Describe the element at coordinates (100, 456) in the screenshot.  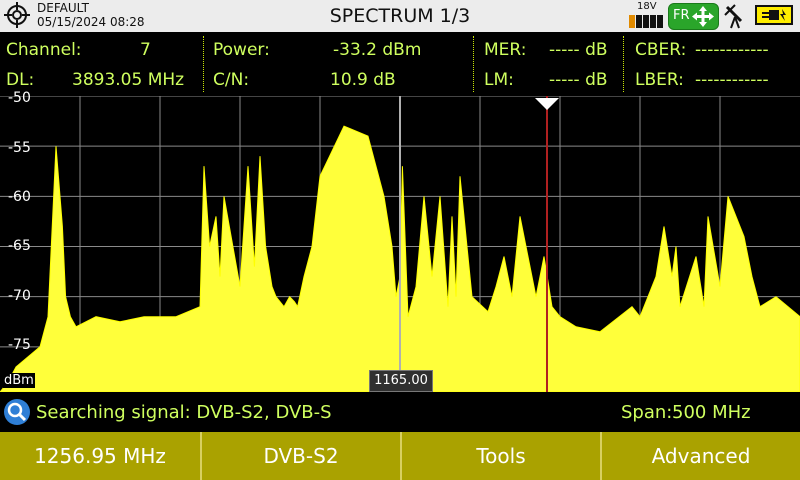
I see `frequency-softkey: 1256.95 MHz` at that location.